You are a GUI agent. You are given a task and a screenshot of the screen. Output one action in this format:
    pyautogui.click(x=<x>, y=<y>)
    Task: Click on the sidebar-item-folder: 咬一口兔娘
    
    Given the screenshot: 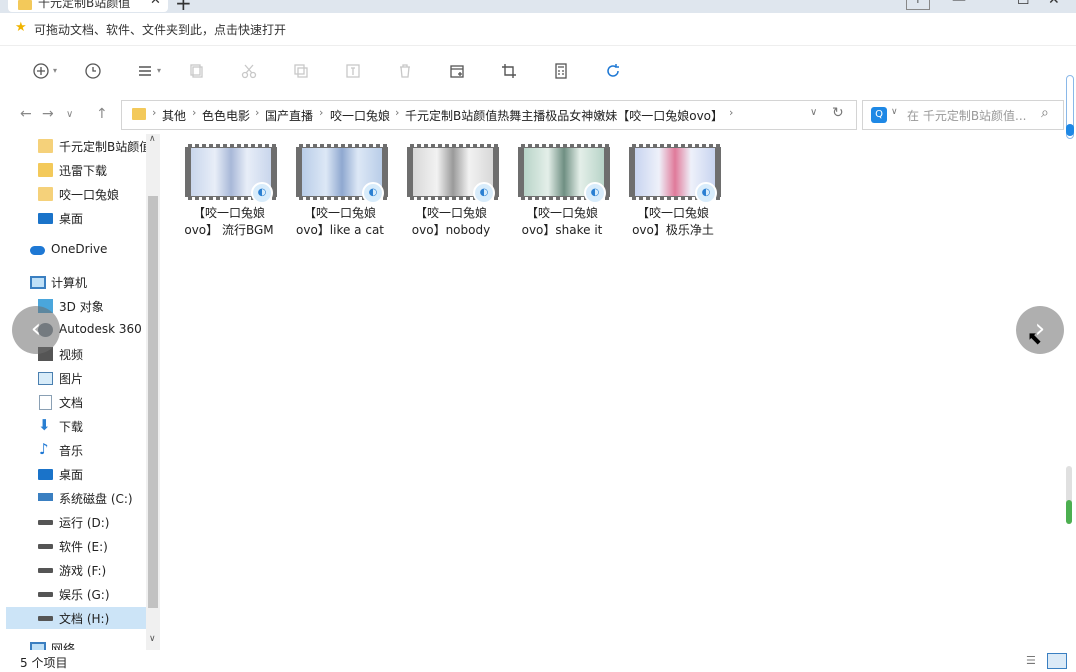 What is the action you would take?
    pyautogui.click(x=76, y=194)
    